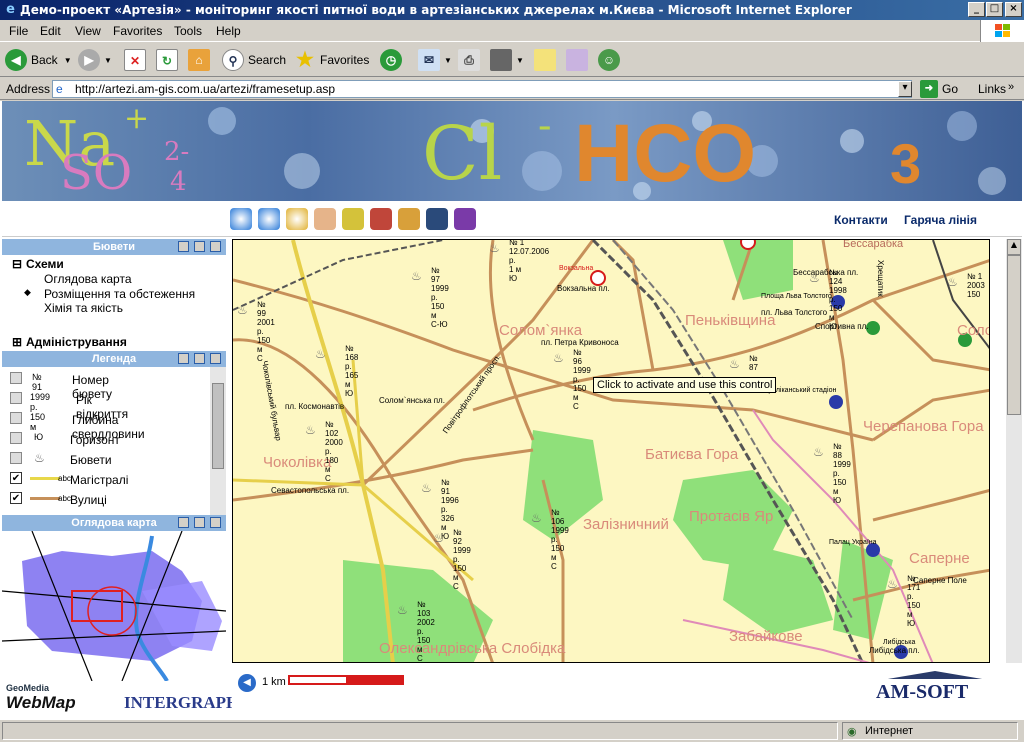 This screenshot has height=742, width=1024. I want to click on tree-expand-icon: ⊟, so click(17, 264).